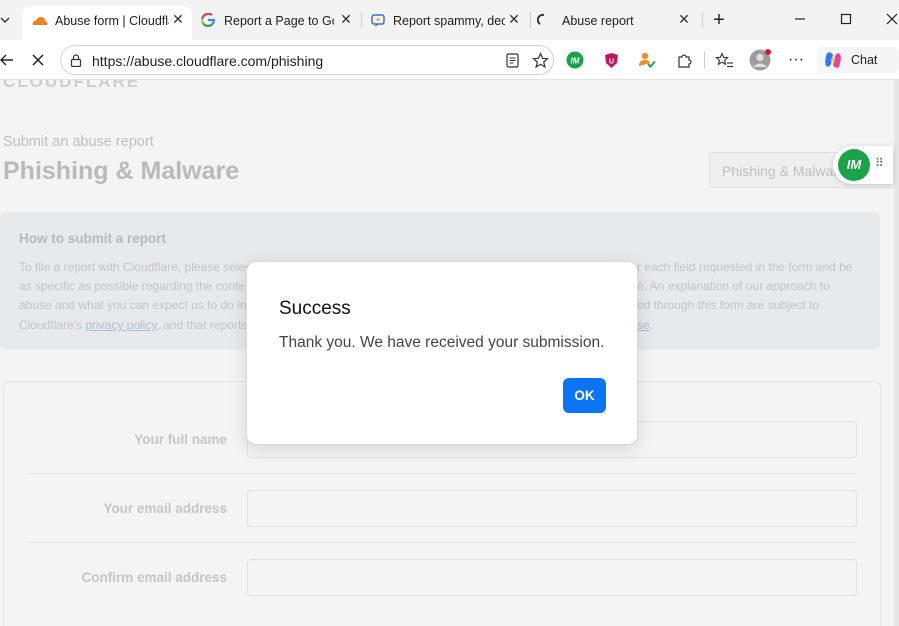 The width and height of the screenshot is (899, 626). What do you see at coordinates (40, 21) in the screenshot?
I see `cloudflare-icon` at bounding box center [40, 21].